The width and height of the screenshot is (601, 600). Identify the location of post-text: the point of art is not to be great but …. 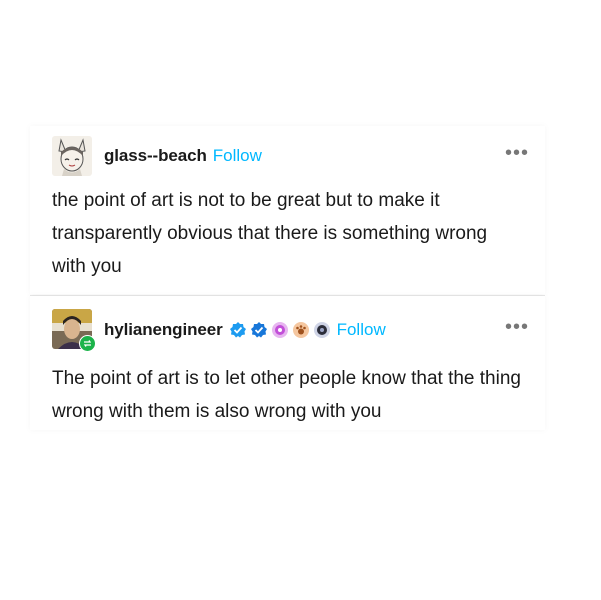
(270, 233).